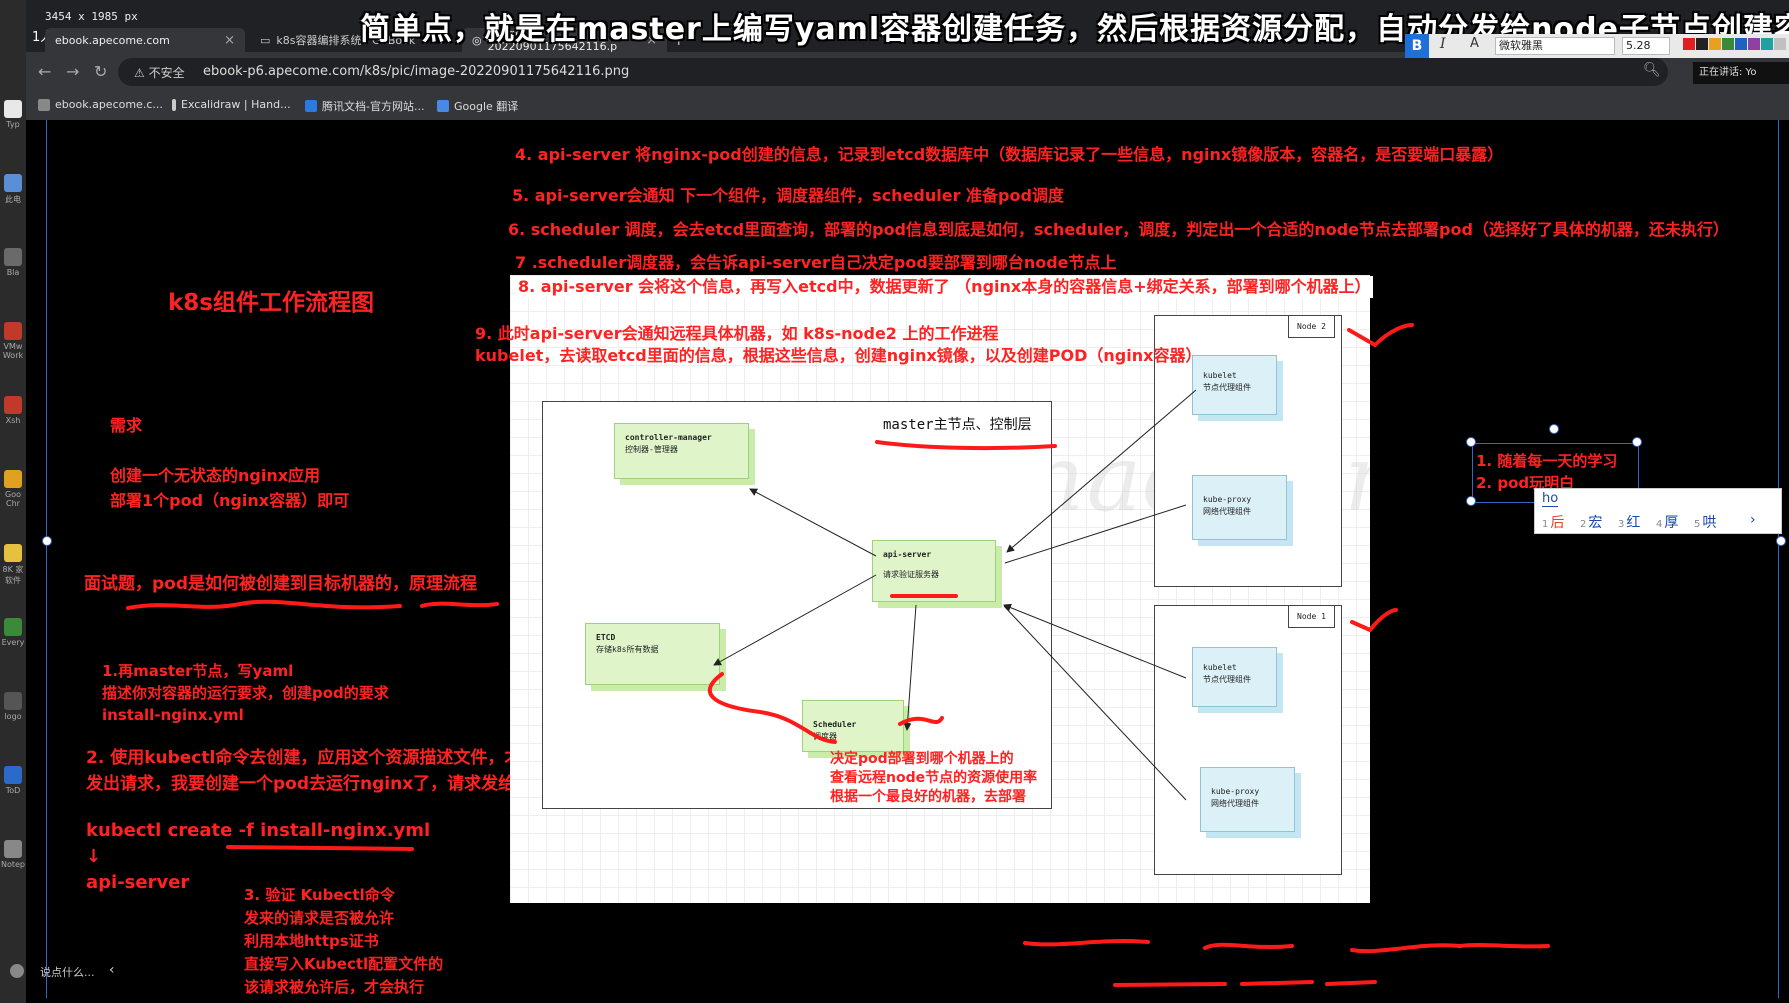 The image size is (1789, 1003). I want to click on dock-app-label: VMw Work, so click(13, 351).